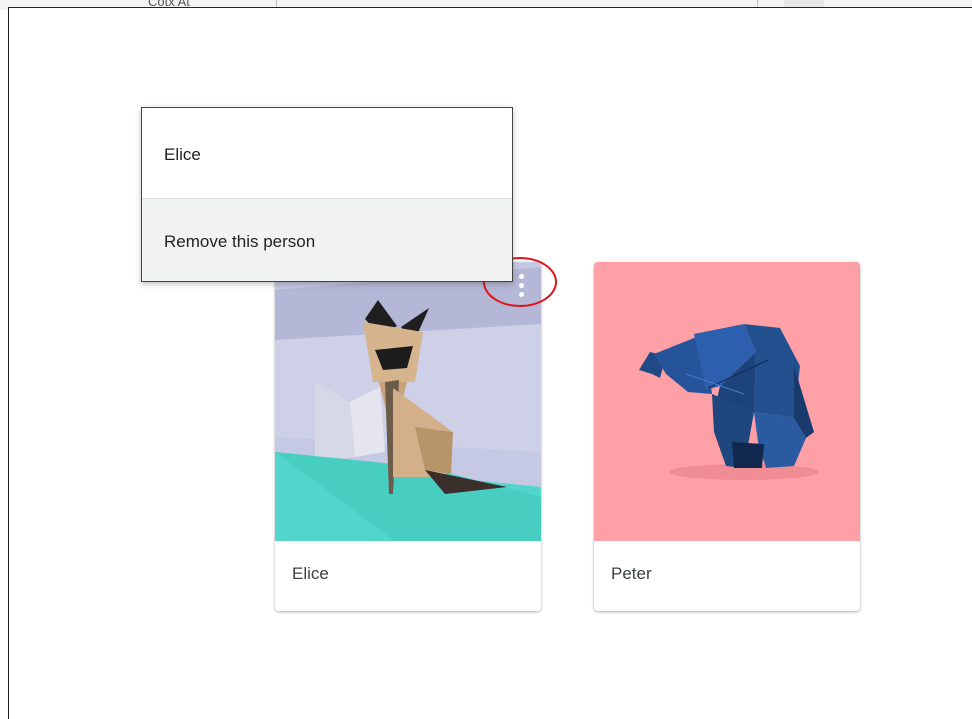 This screenshot has width=972, height=719. Describe the element at coordinates (327, 240) in the screenshot. I see `remove-person-menu-item: Remove this person` at that location.